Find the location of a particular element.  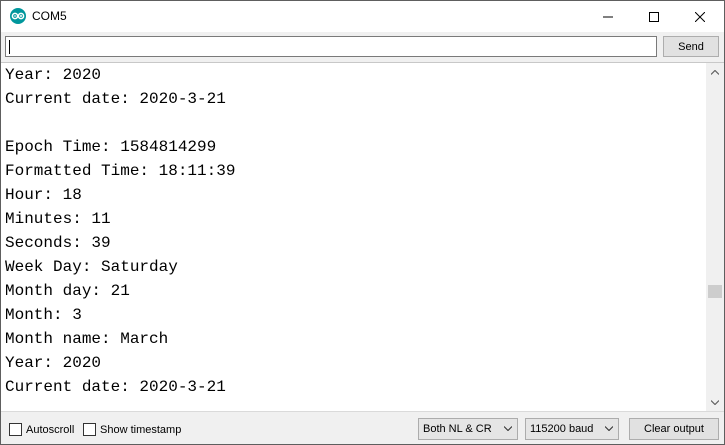

output-line: Week Day: Saturday is located at coordinates (91, 267).